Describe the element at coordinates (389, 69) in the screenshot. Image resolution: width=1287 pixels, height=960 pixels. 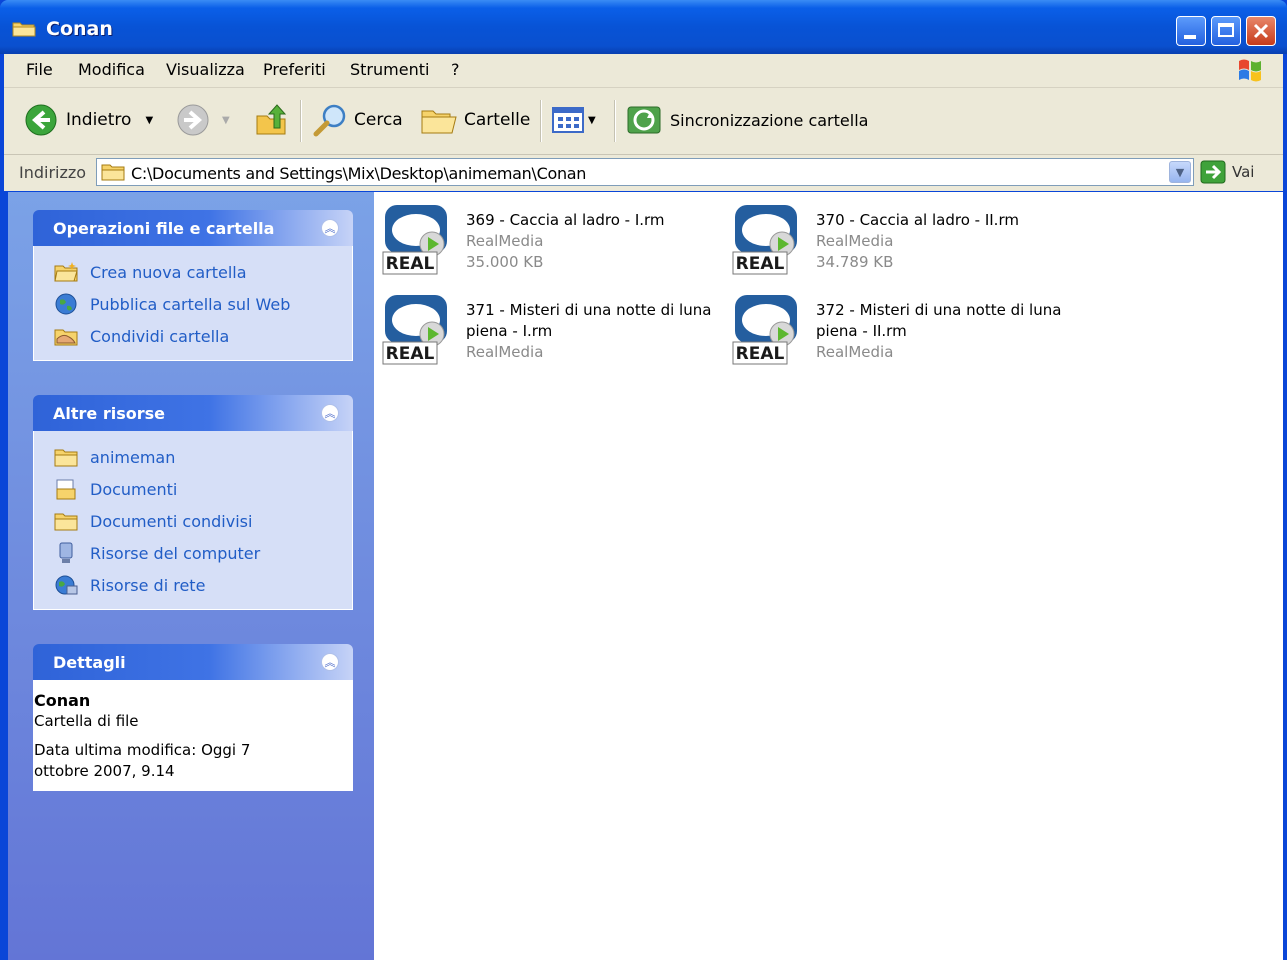
I see `menu-strumenti: Strumenti` at that location.